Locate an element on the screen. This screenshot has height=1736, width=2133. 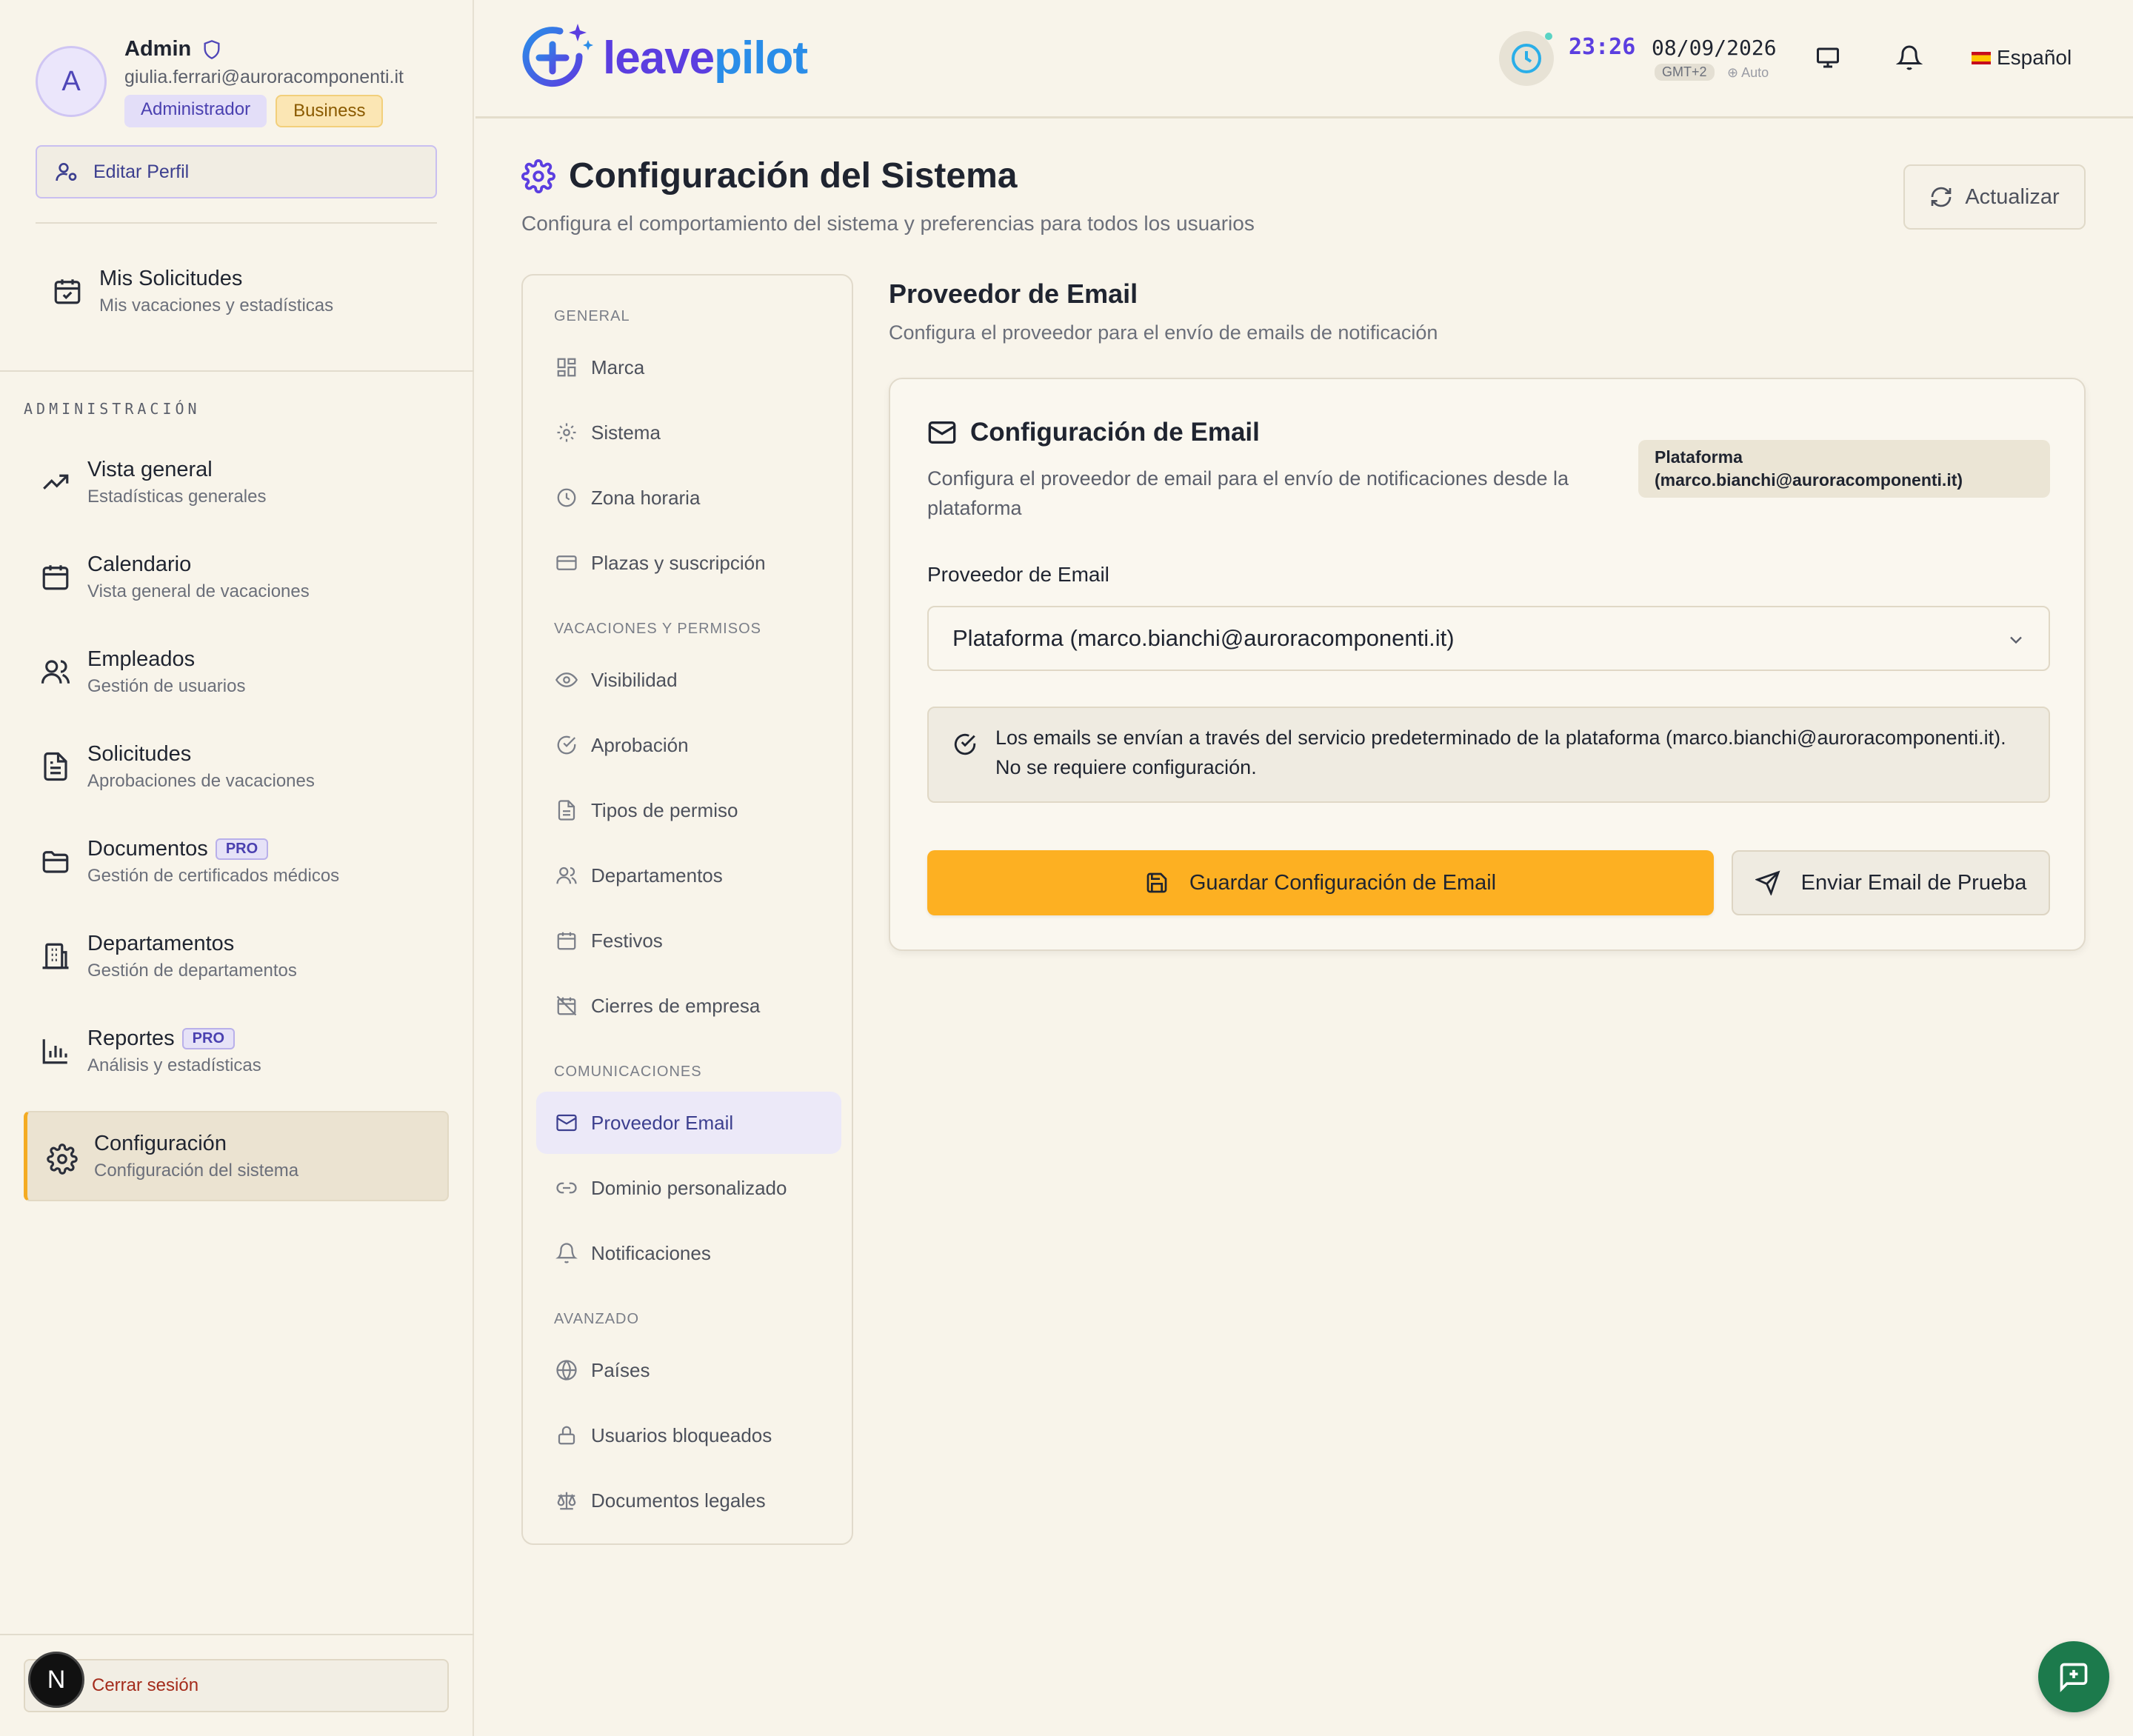
language-selector: Español is located at coordinates (2022, 58).